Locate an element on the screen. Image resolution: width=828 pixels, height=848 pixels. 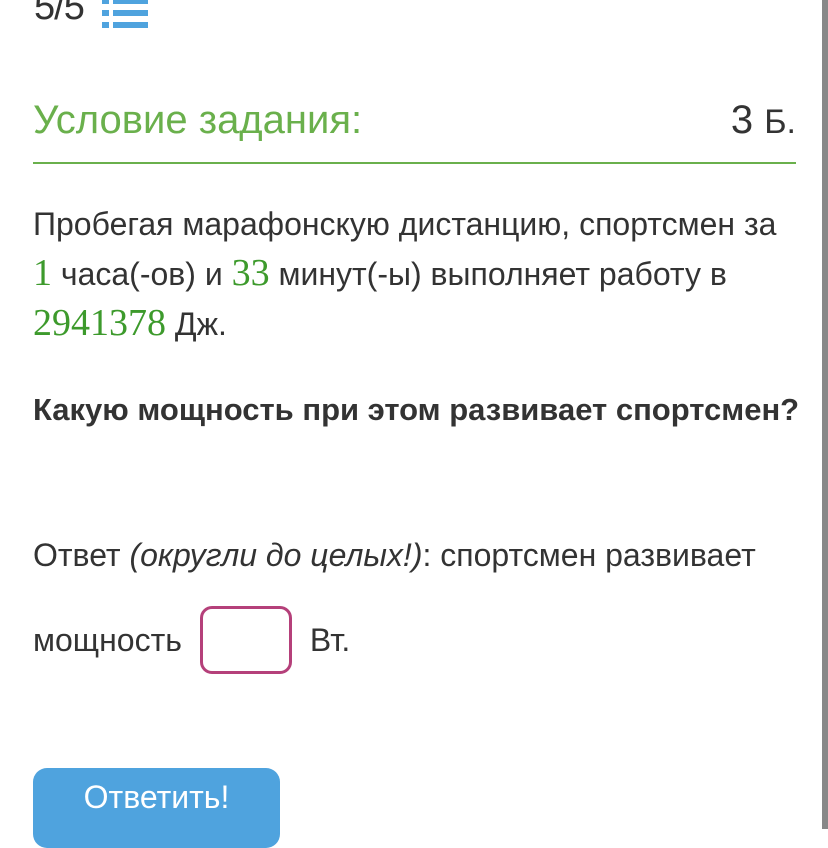
submit-button: Ответить! is located at coordinates (156, 808).